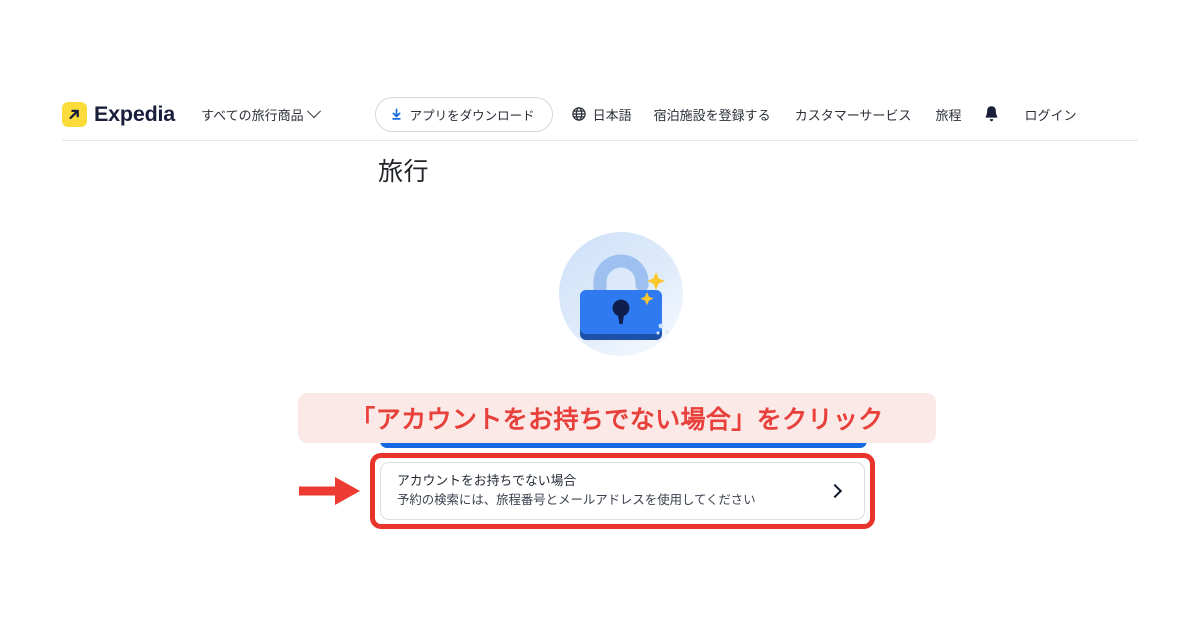 The image size is (1200, 630). Describe the element at coordinates (252, 115) in the screenshot. I see `nav-all-travel-products-label: すべての旅行商品` at that location.